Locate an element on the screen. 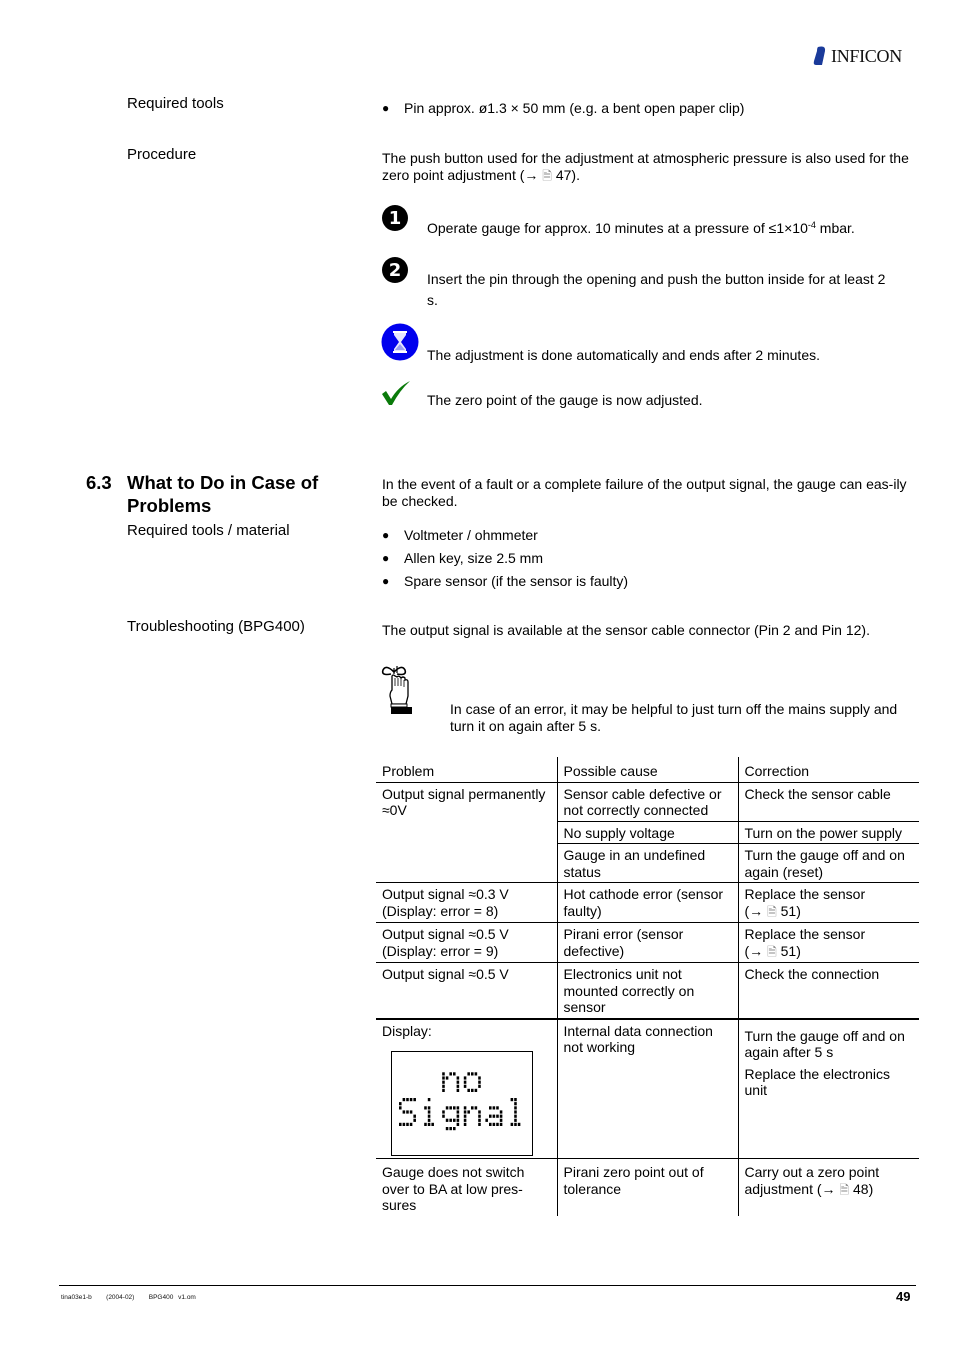  page-number: 49 is located at coordinates (903, 1296).